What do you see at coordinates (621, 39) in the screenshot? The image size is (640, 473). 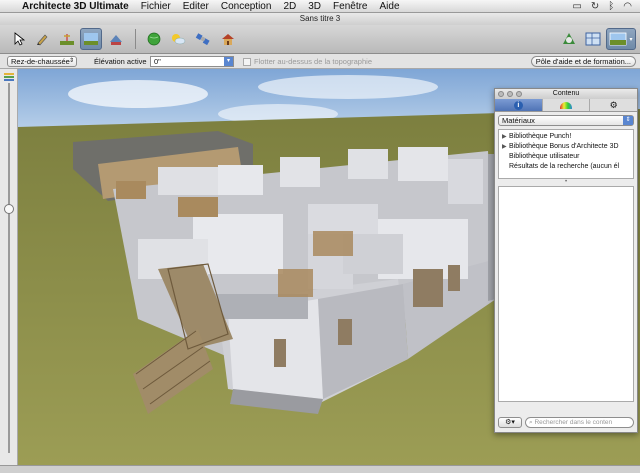 I see `3d-view-icon: ▾` at bounding box center [621, 39].